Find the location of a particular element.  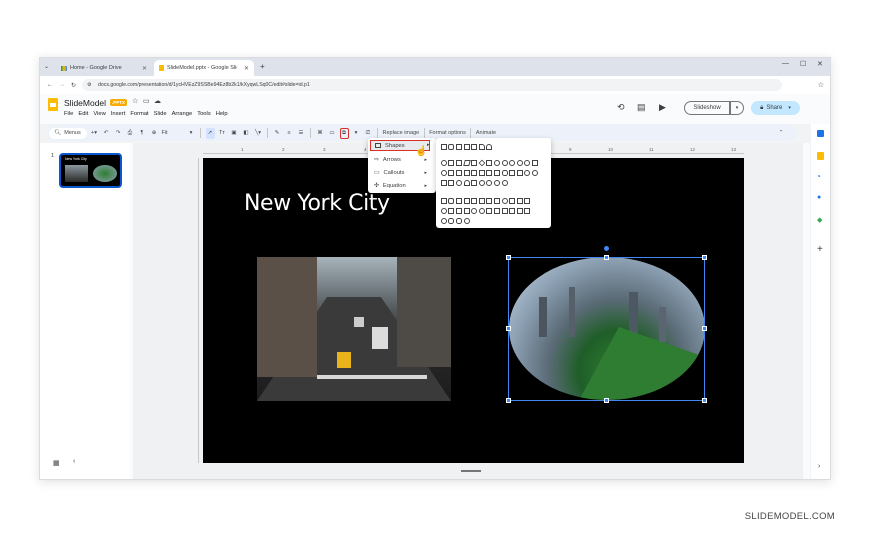

zoom-select: Fit is located at coordinates (173, 133).